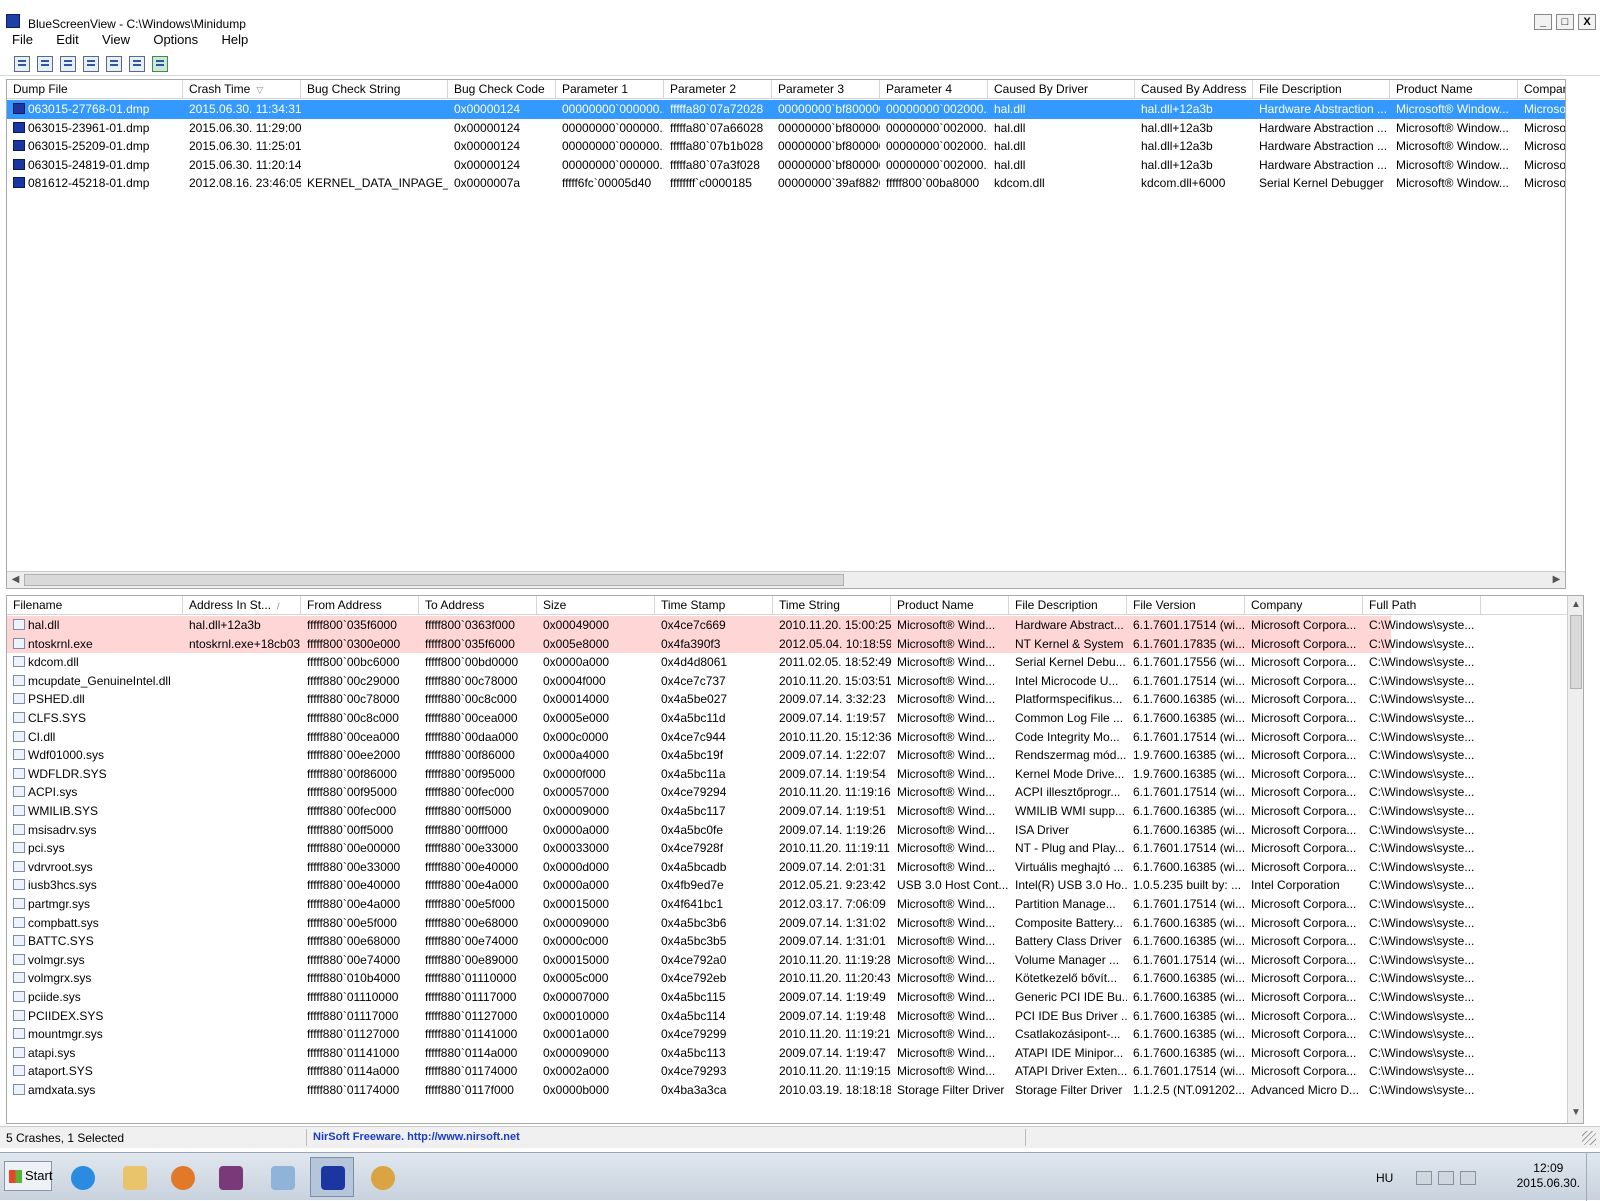 The width and height of the screenshot is (1600, 1201). What do you see at coordinates (137, 63) in the screenshot?
I see `find-icon` at bounding box center [137, 63].